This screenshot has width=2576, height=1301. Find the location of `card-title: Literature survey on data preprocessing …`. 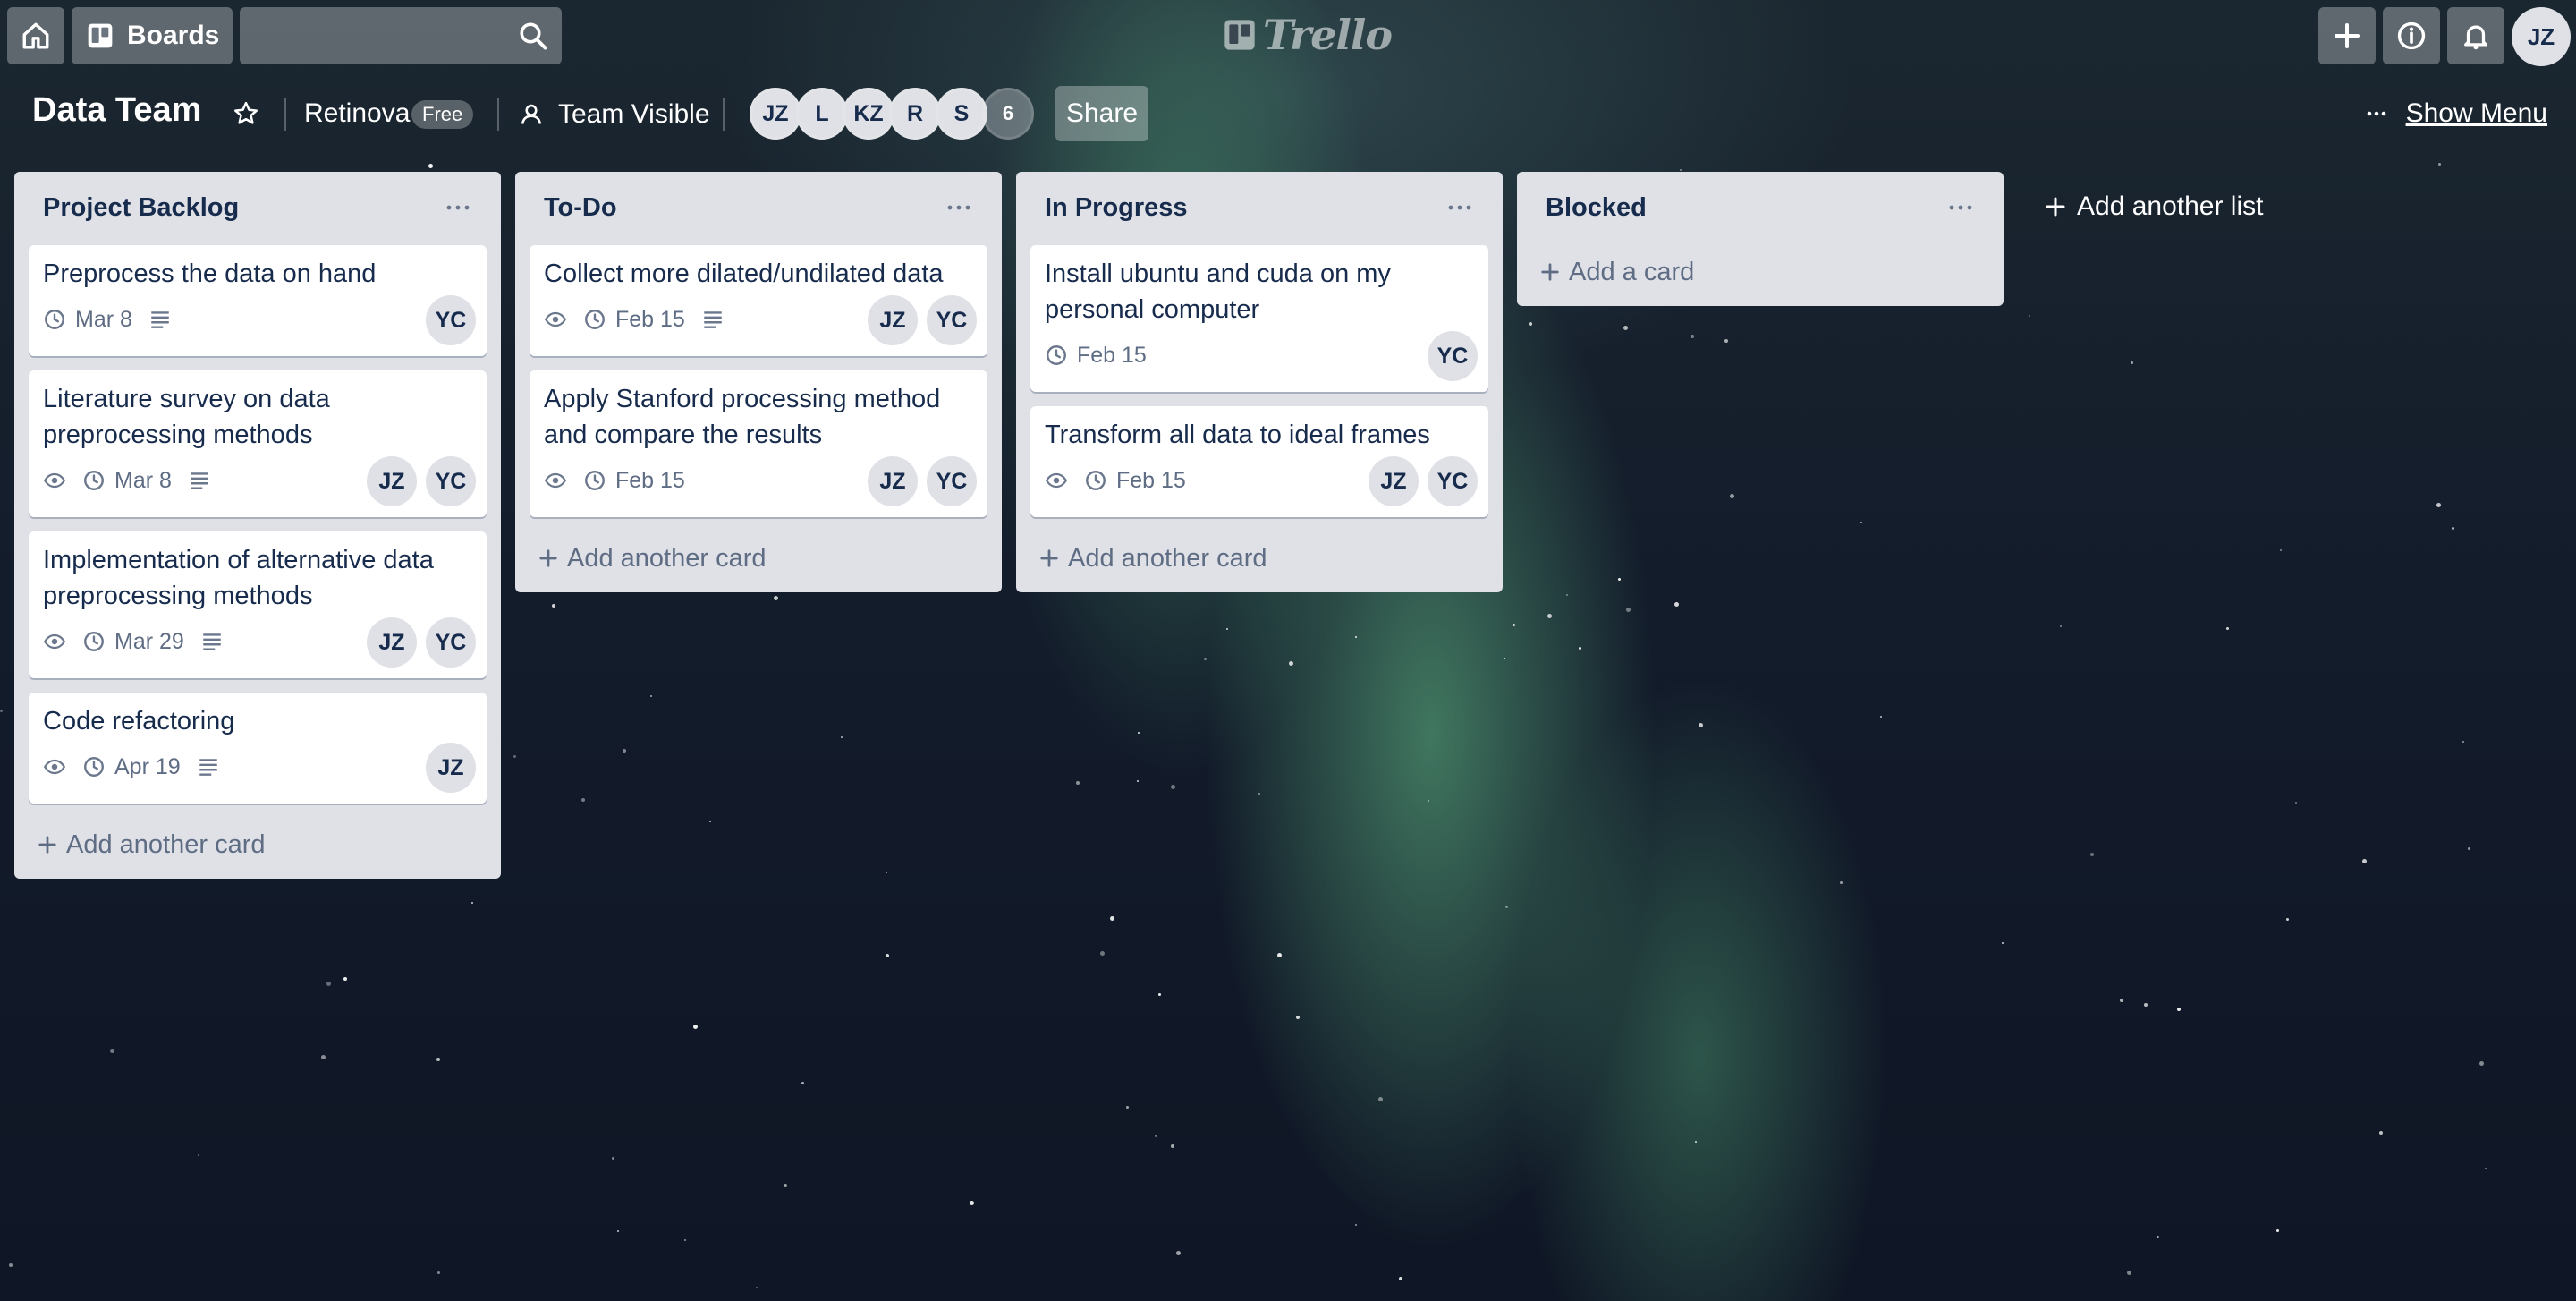

card-title: Literature survey on data preprocessing … is located at coordinates (186, 417).